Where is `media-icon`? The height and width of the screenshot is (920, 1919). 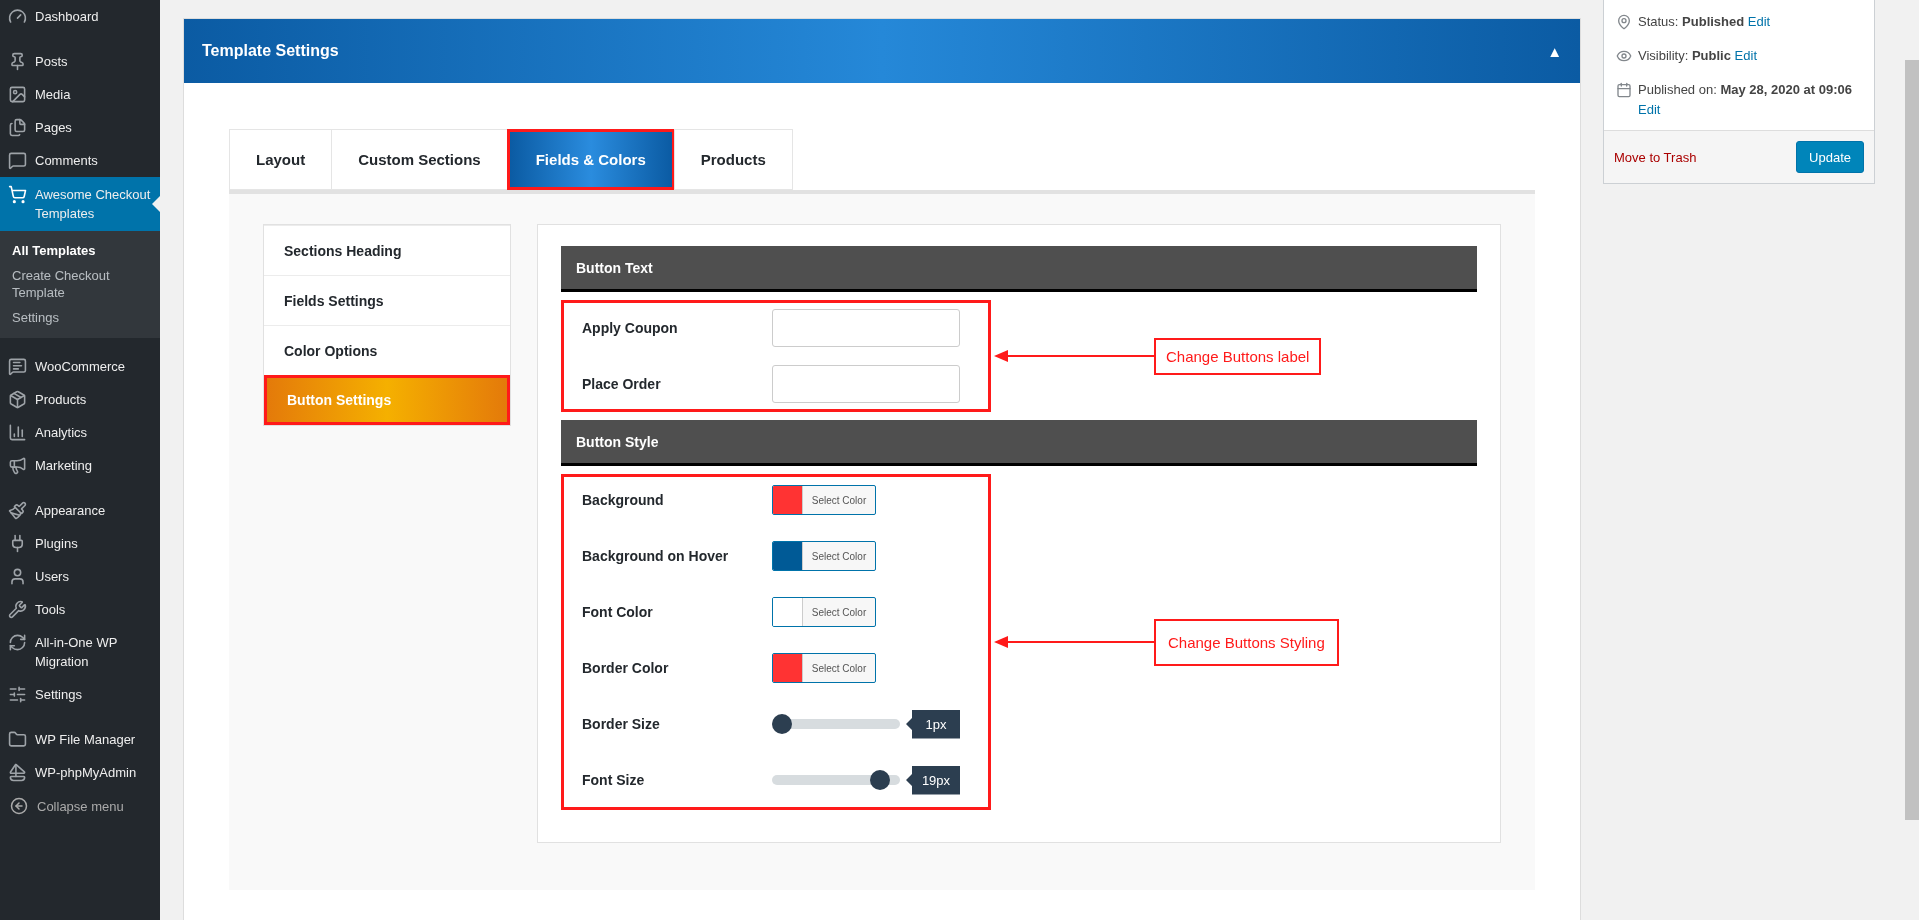 media-icon is located at coordinates (17, 94).